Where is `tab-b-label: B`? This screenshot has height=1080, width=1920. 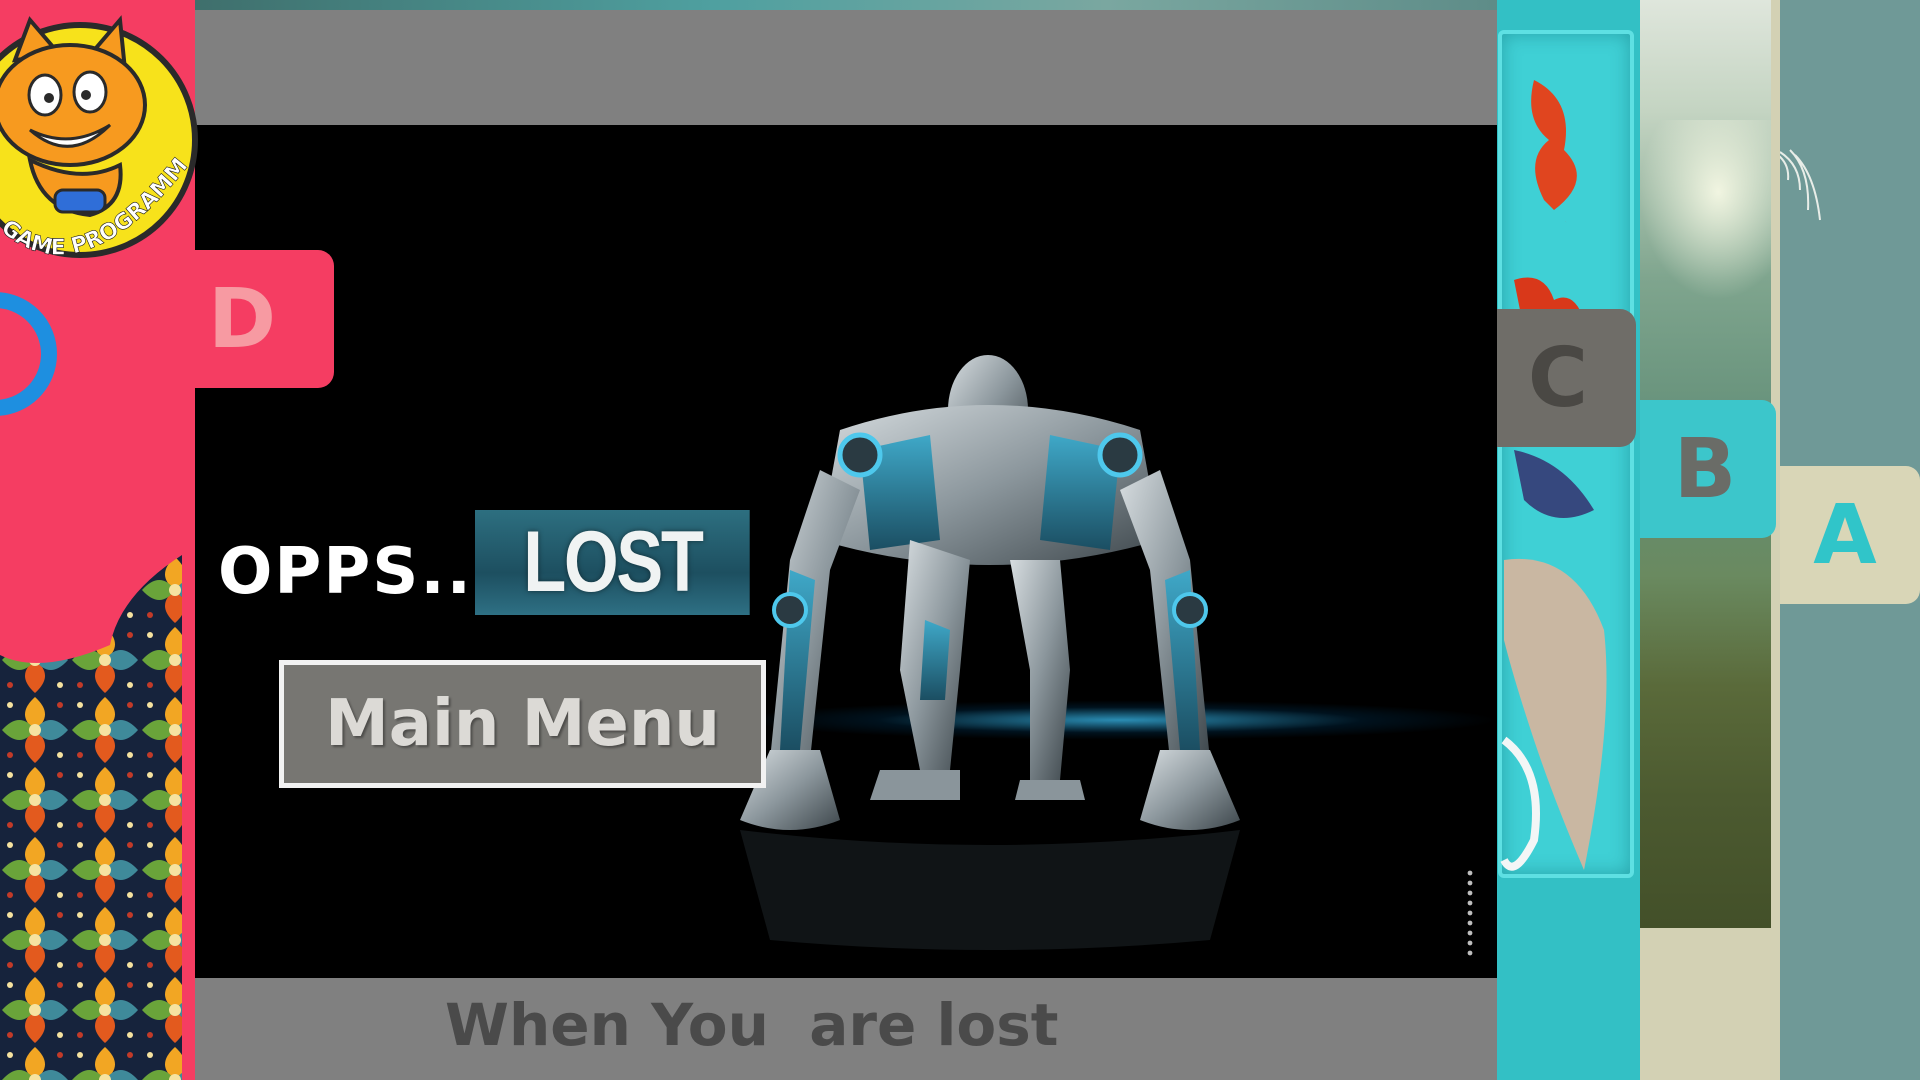
tab-b-label: B is located at coordinates (1705, 469).